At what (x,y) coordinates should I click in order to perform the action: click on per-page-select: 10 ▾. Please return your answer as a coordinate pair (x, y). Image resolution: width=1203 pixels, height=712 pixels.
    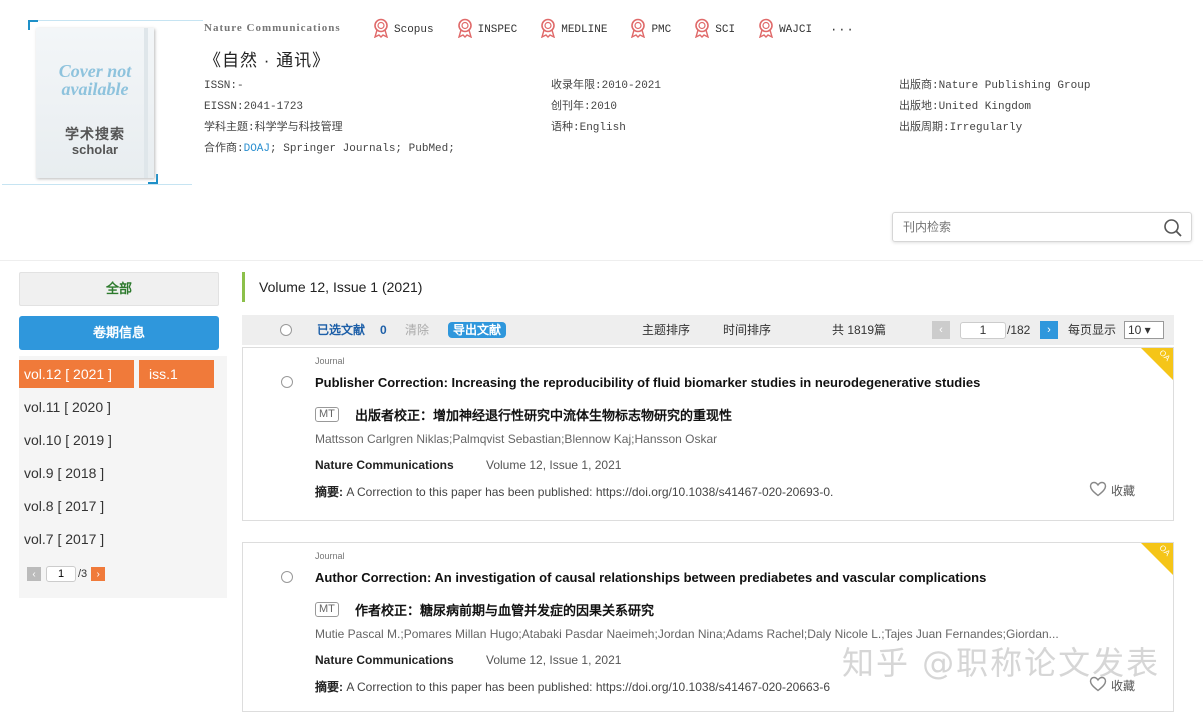
    Looking at the image, I should click on (1144, 330).